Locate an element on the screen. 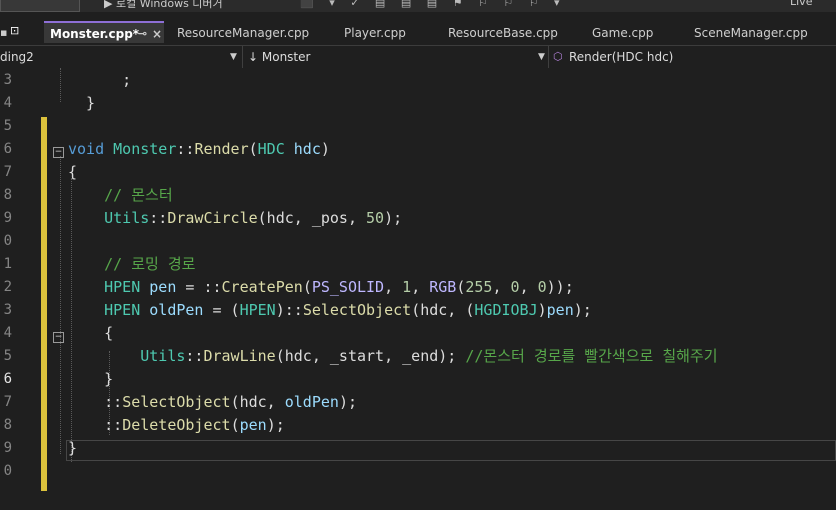 The width and height of the screenshot is (836, 510). tab-pin-icon: ⊸ is located at coordinates (142, 34).